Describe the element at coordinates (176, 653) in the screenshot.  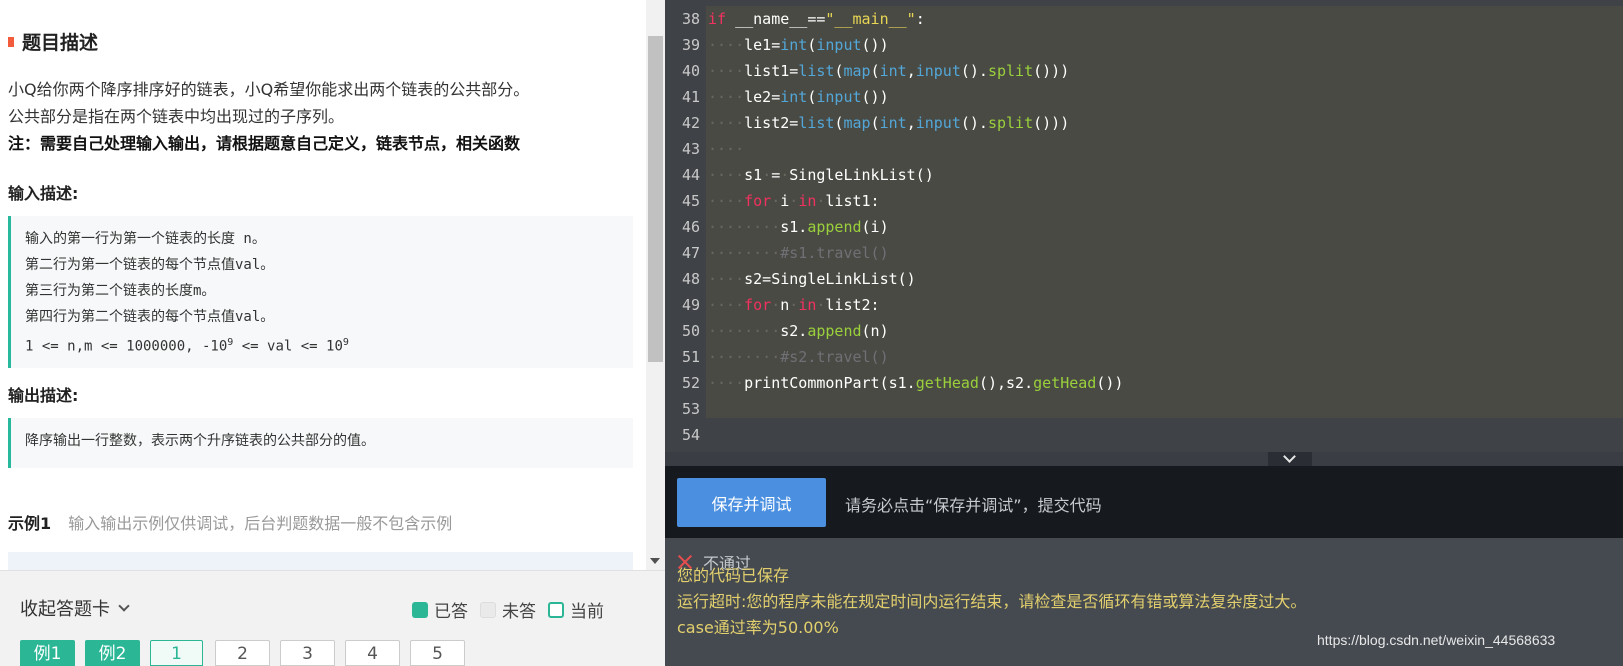
I see `question-button-1: 1` at that location.